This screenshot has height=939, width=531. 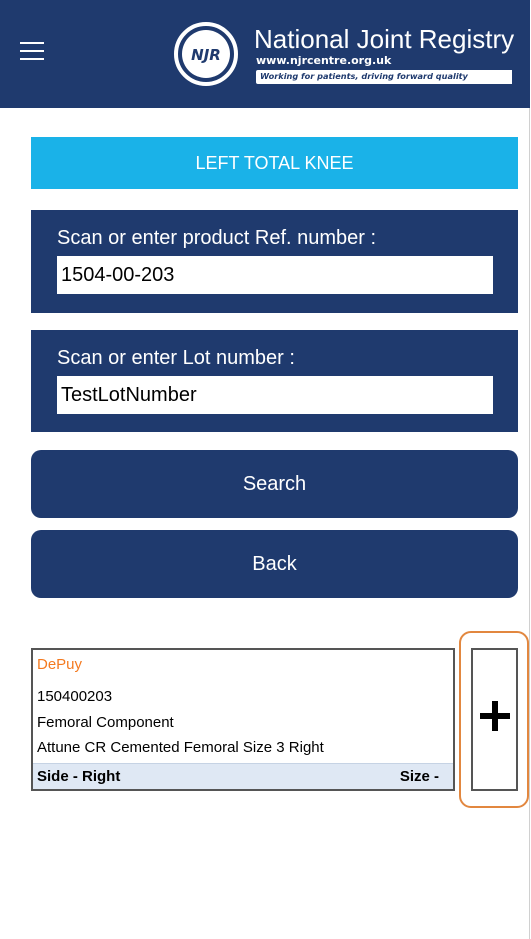 I want to click on result-manufacturer: DePuy, so click(x=60, y=664).